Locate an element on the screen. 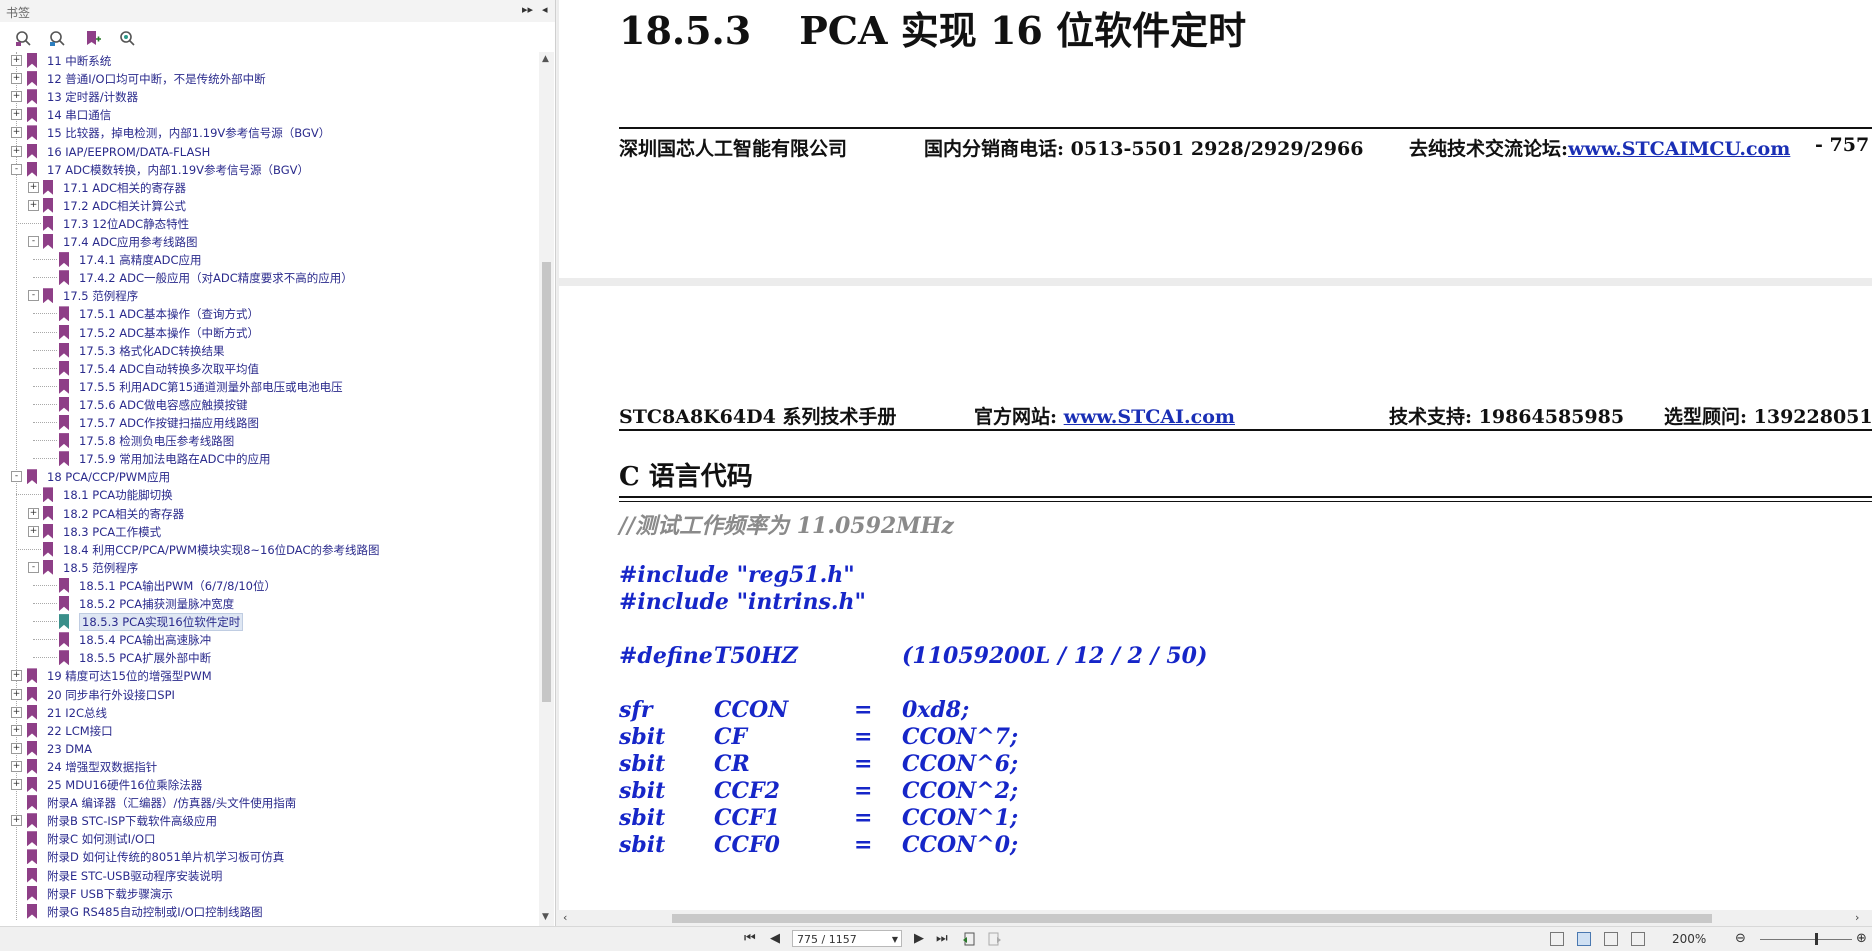 The height and width of the screenshot is (951, 1872). bookmark-collapse-icon is located at coordinates (57, 38).